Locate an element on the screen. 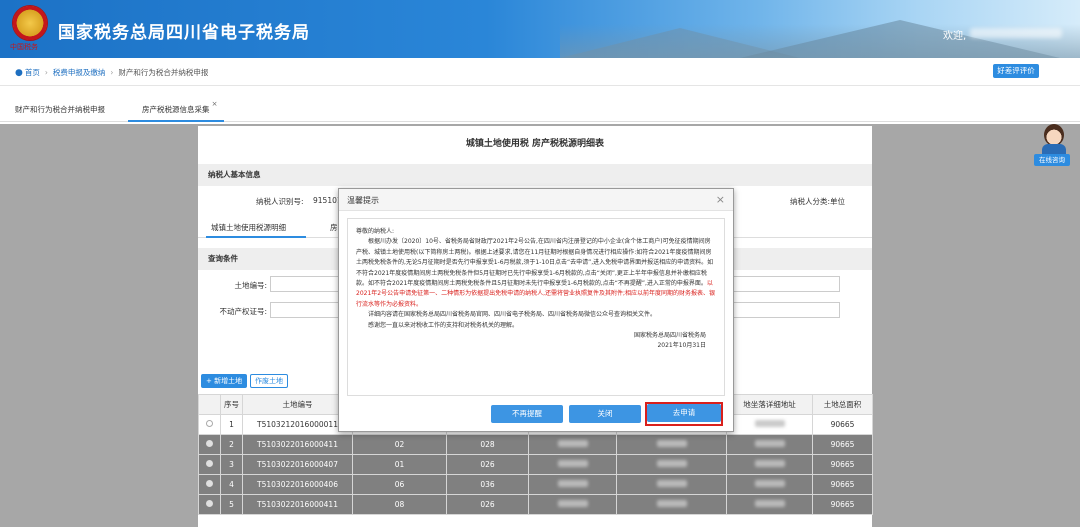 Image resolution: width=1080 pixels, height=527 pixels. cell: 036 is located at coordinates (487, 484).